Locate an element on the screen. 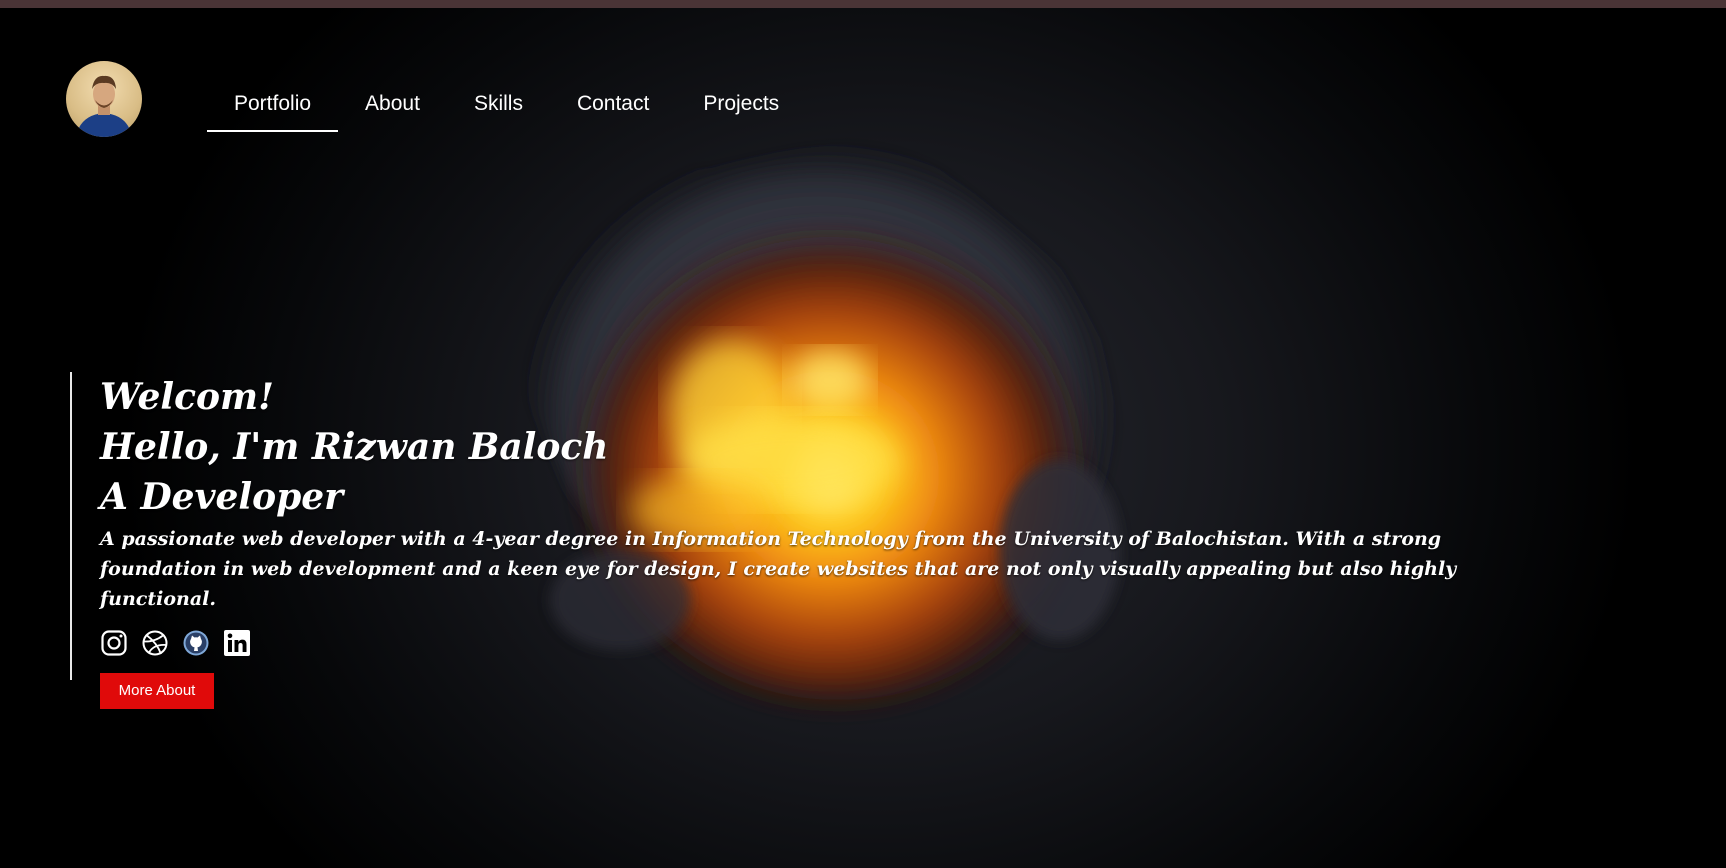  github-icon is located at coordinates (196, 643).